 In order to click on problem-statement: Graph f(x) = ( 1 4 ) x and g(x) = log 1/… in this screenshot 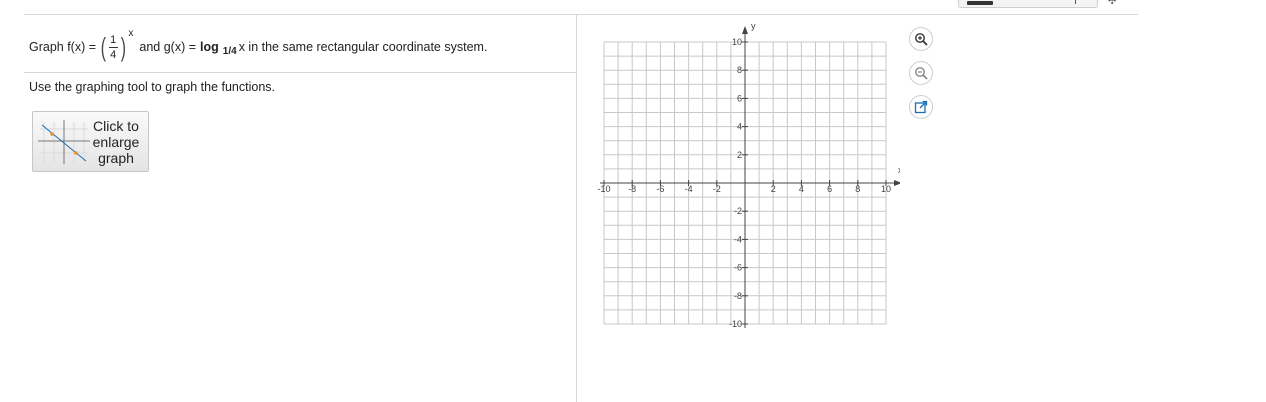, I will do `click(258, 47)`.